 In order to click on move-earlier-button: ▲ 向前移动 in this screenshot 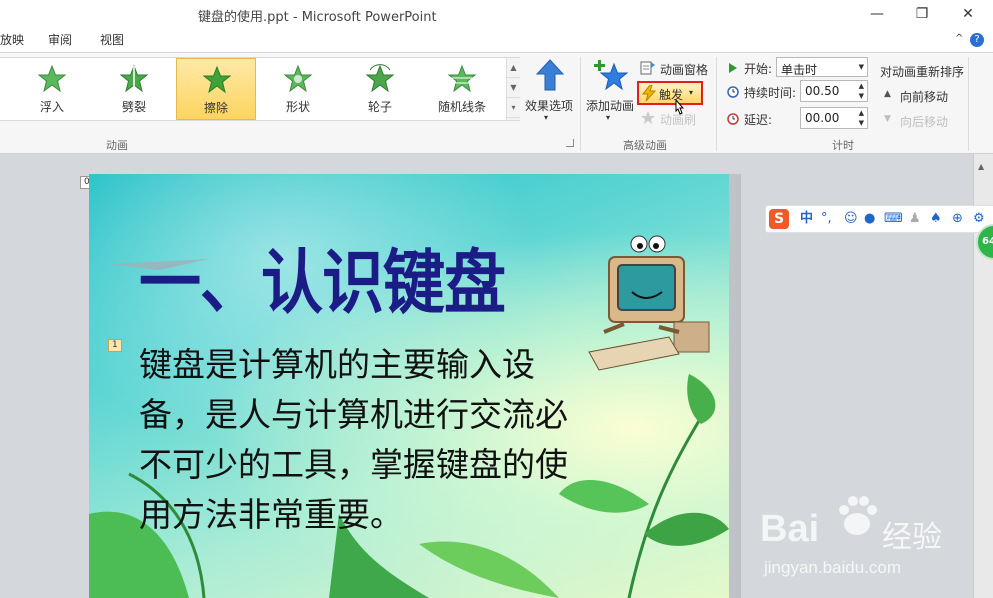, I will do `click(924, 96)`.